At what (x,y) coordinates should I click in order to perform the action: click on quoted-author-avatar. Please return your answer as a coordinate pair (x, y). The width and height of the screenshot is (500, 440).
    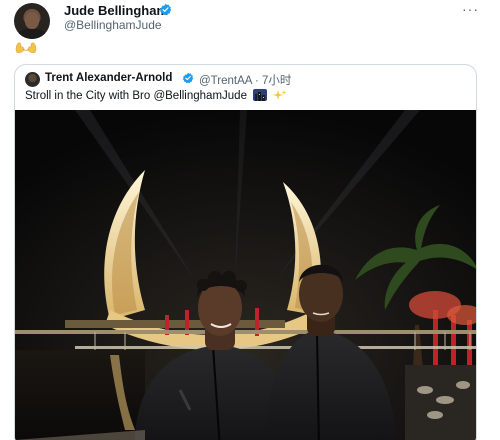
    Looking at the image, I should click on (32, 79).